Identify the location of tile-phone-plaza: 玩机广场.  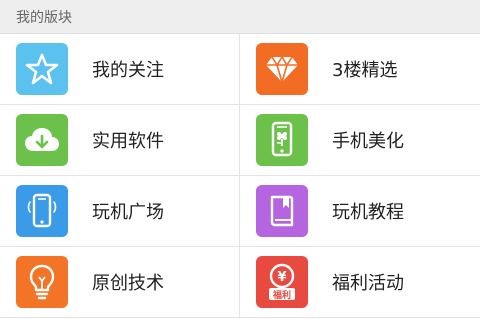
(120, 211).